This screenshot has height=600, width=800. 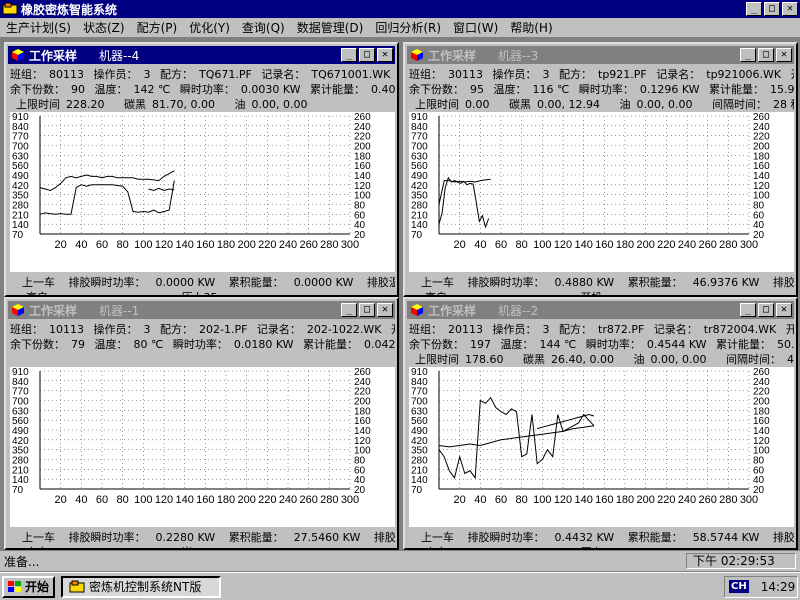 What do you see at coordinates (18, 490) in the screenshot?
I see `y-left-tick-label: 70` at bounding box center [18, 490].